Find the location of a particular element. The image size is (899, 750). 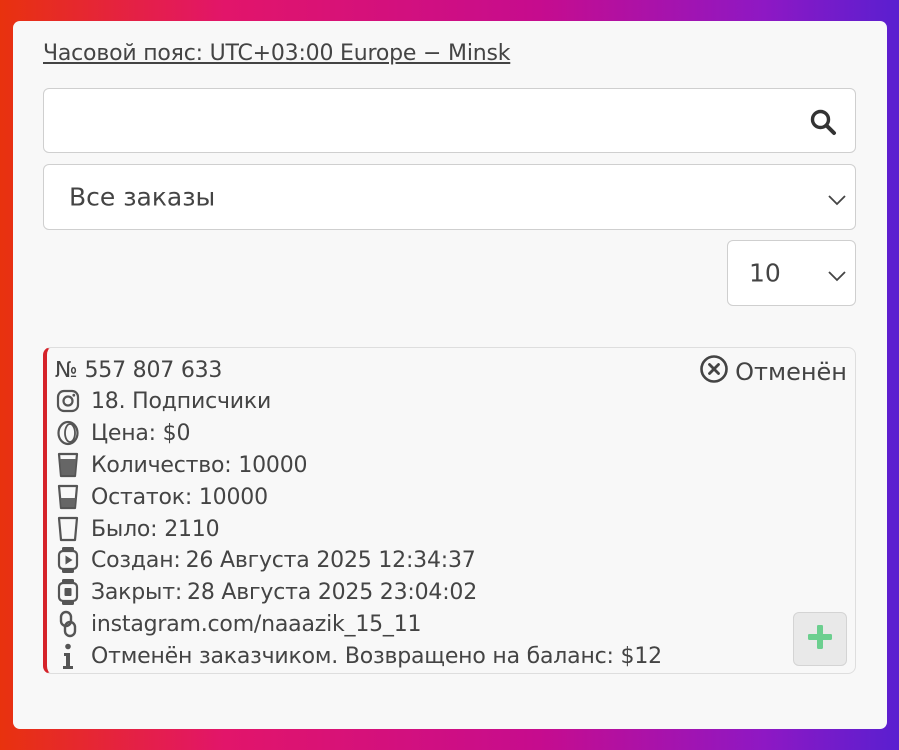

watch-stop-icon is located at coordinates (68, 592).